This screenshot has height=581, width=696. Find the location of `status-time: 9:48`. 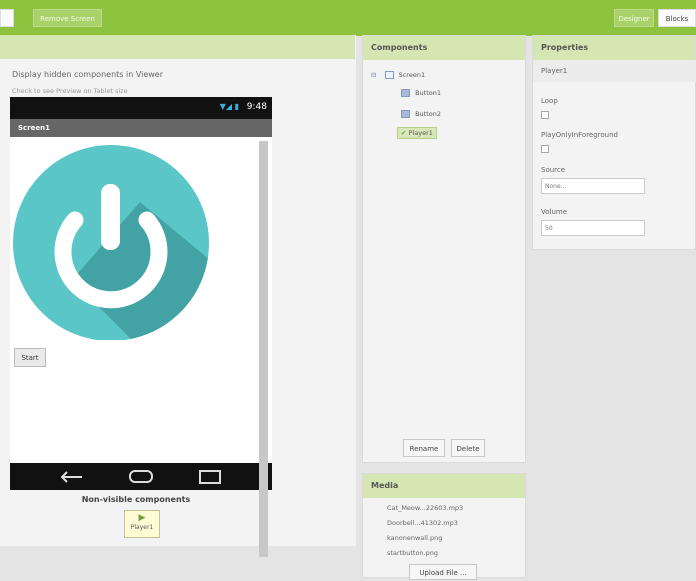

status-time: 9:48 is located at coordinates (256, 107).